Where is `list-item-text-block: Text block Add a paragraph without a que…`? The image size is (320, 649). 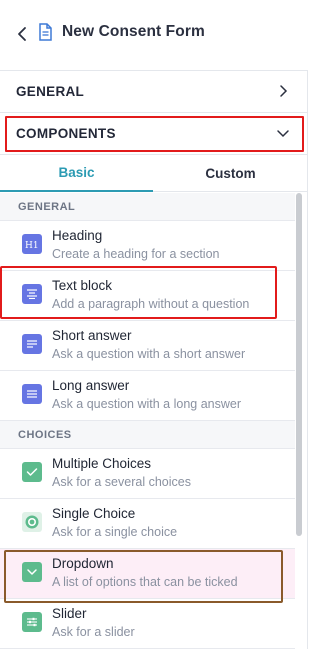
list-item-text-block: Text block Add a paragraph without a que… is located at coordinates (147, 296).